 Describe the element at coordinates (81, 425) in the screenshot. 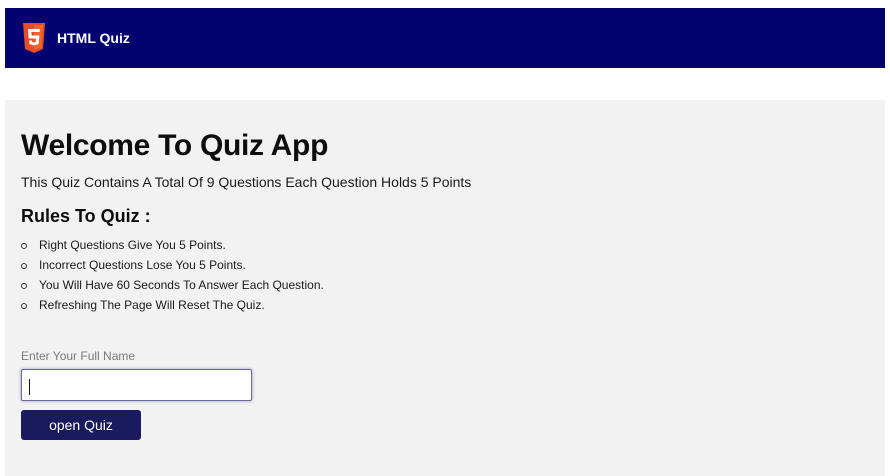

I see `open-quiz-button: open Quiz` at that location.